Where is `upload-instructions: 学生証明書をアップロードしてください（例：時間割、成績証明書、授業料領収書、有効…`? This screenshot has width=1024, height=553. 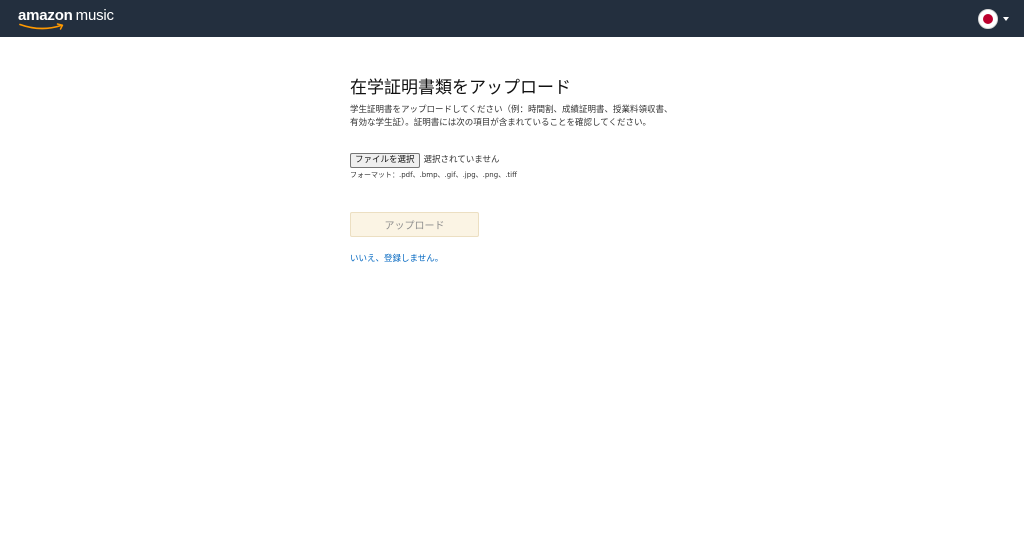 upload-instructions: 学生証明書をアップロードしてください（例：時間割、成績証明書、授業料領収書、有効… is located at coordinates (511, 116).